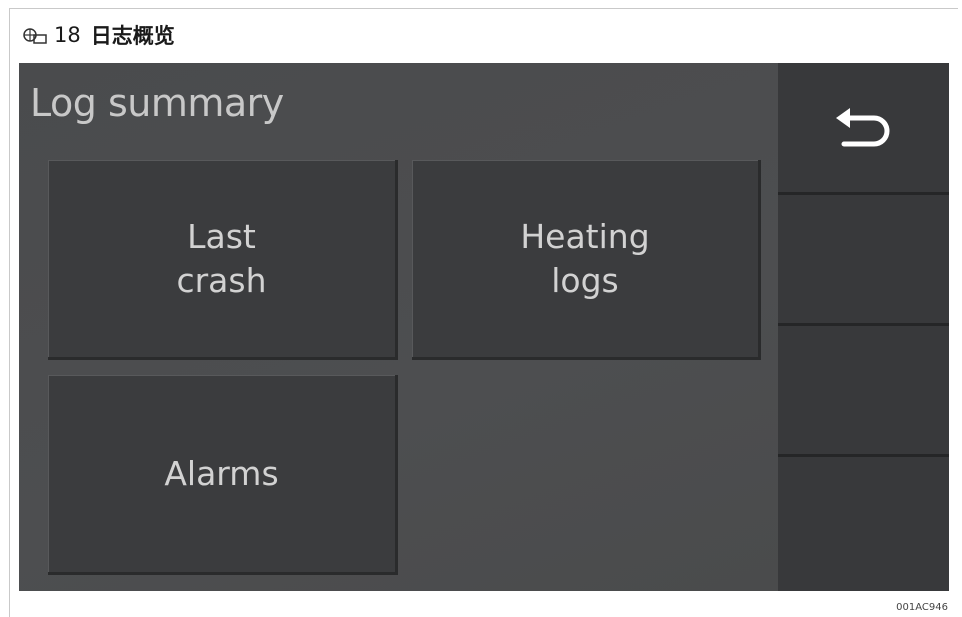 This screenshot has width=962, height=617. What do you see at coordinates (35, 36) in the screenshot?
I see `figure-icon` at bounding box center [35, 36].